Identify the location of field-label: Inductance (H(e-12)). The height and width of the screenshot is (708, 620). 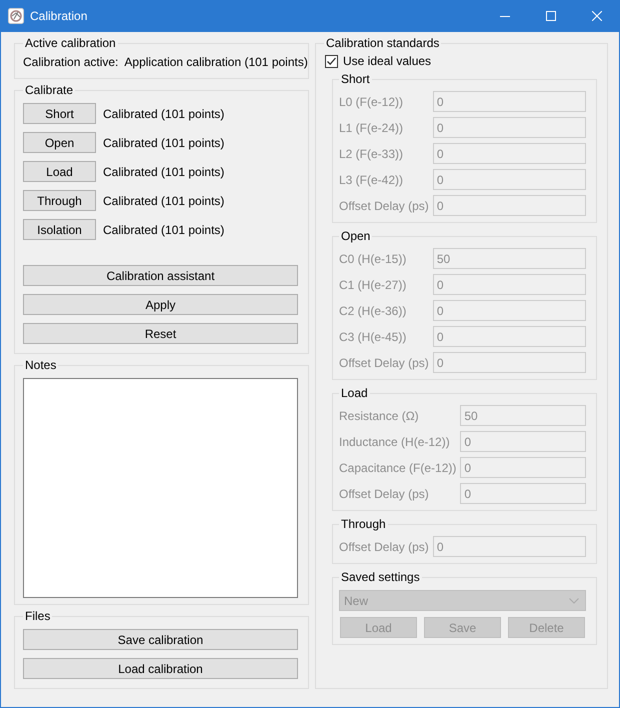
(395, 441).